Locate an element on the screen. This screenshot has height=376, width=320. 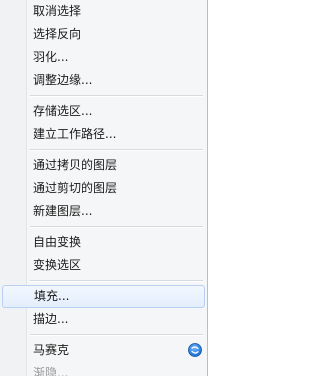
menu-item-layer-via-copy: 通过拷贝的图层 is located at coordinates (103, 165).